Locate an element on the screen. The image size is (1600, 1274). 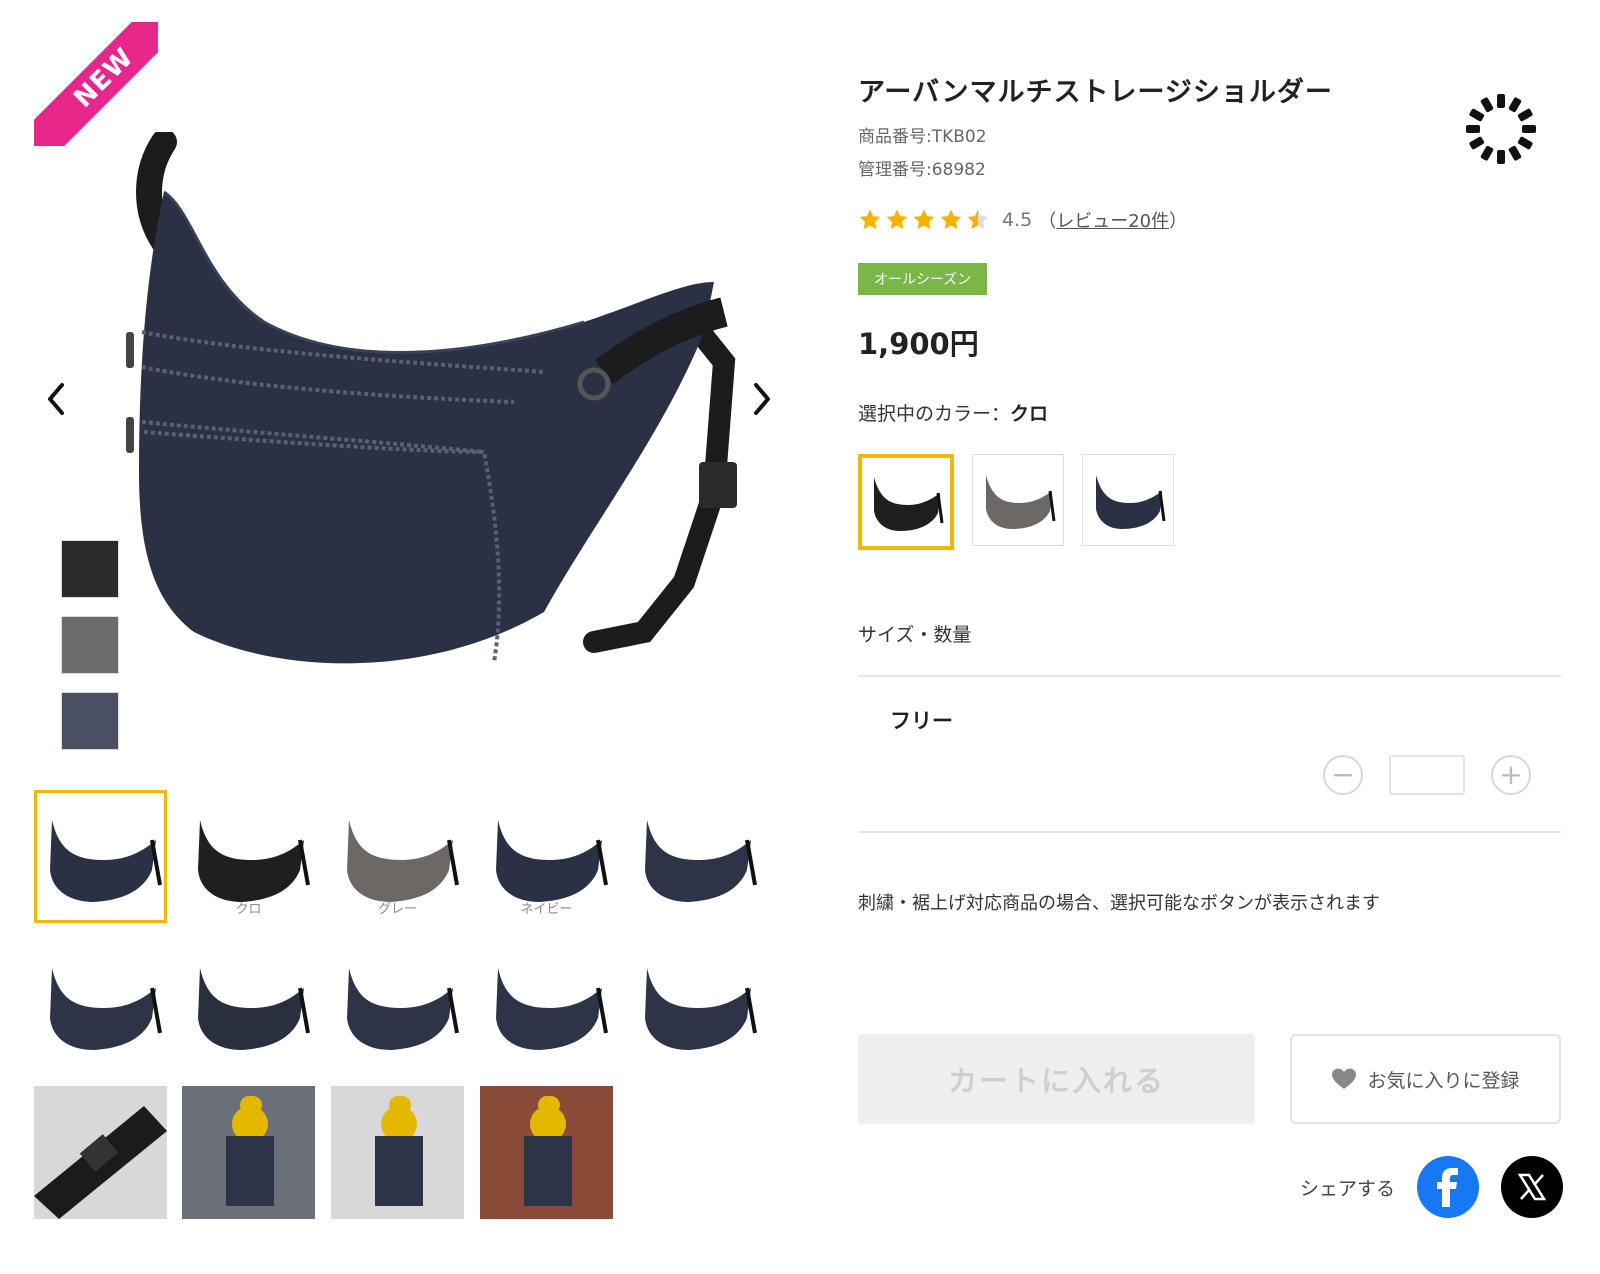
new-ribbon: NEW is located at coordinates (96, 84).